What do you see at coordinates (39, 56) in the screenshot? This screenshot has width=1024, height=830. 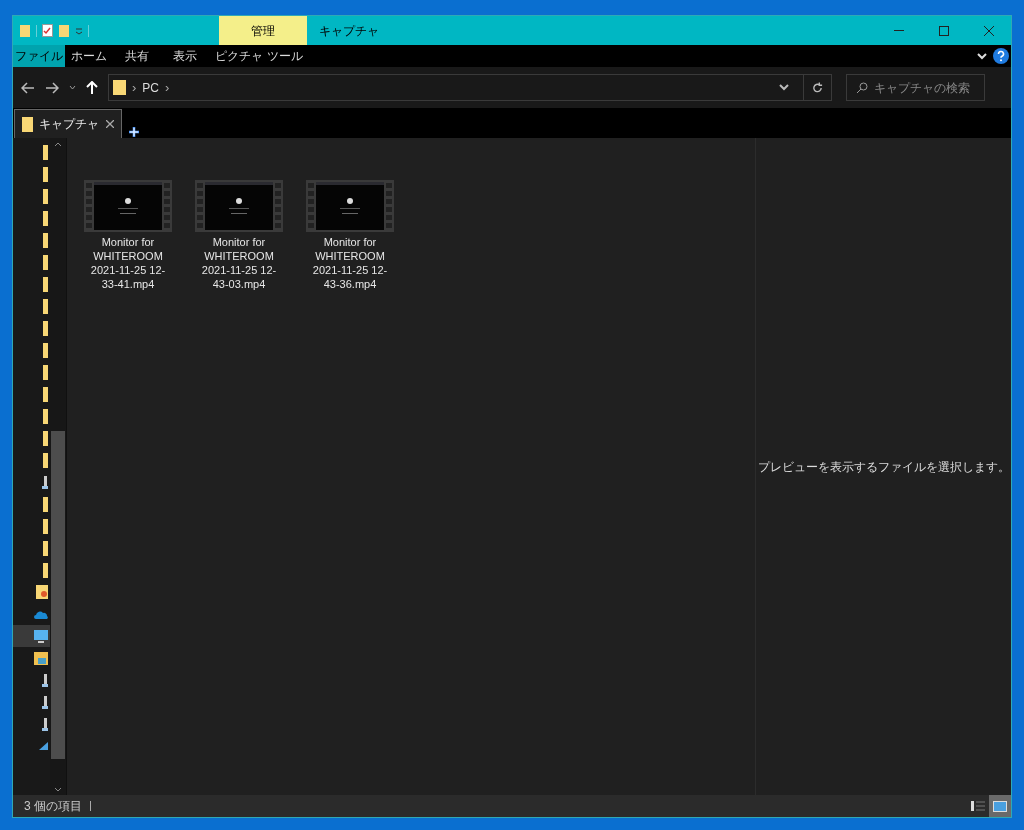 I see `ribbon-tab: ファイル` at bounding box center [39, 56].